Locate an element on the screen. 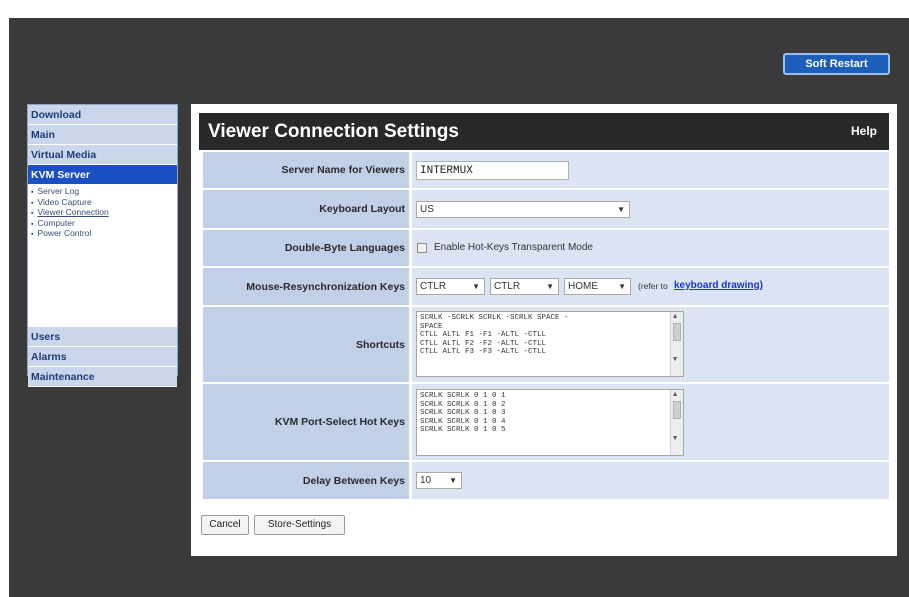  title-bar: Viewer Connection Settings Help is located at coordinates (544, 131).